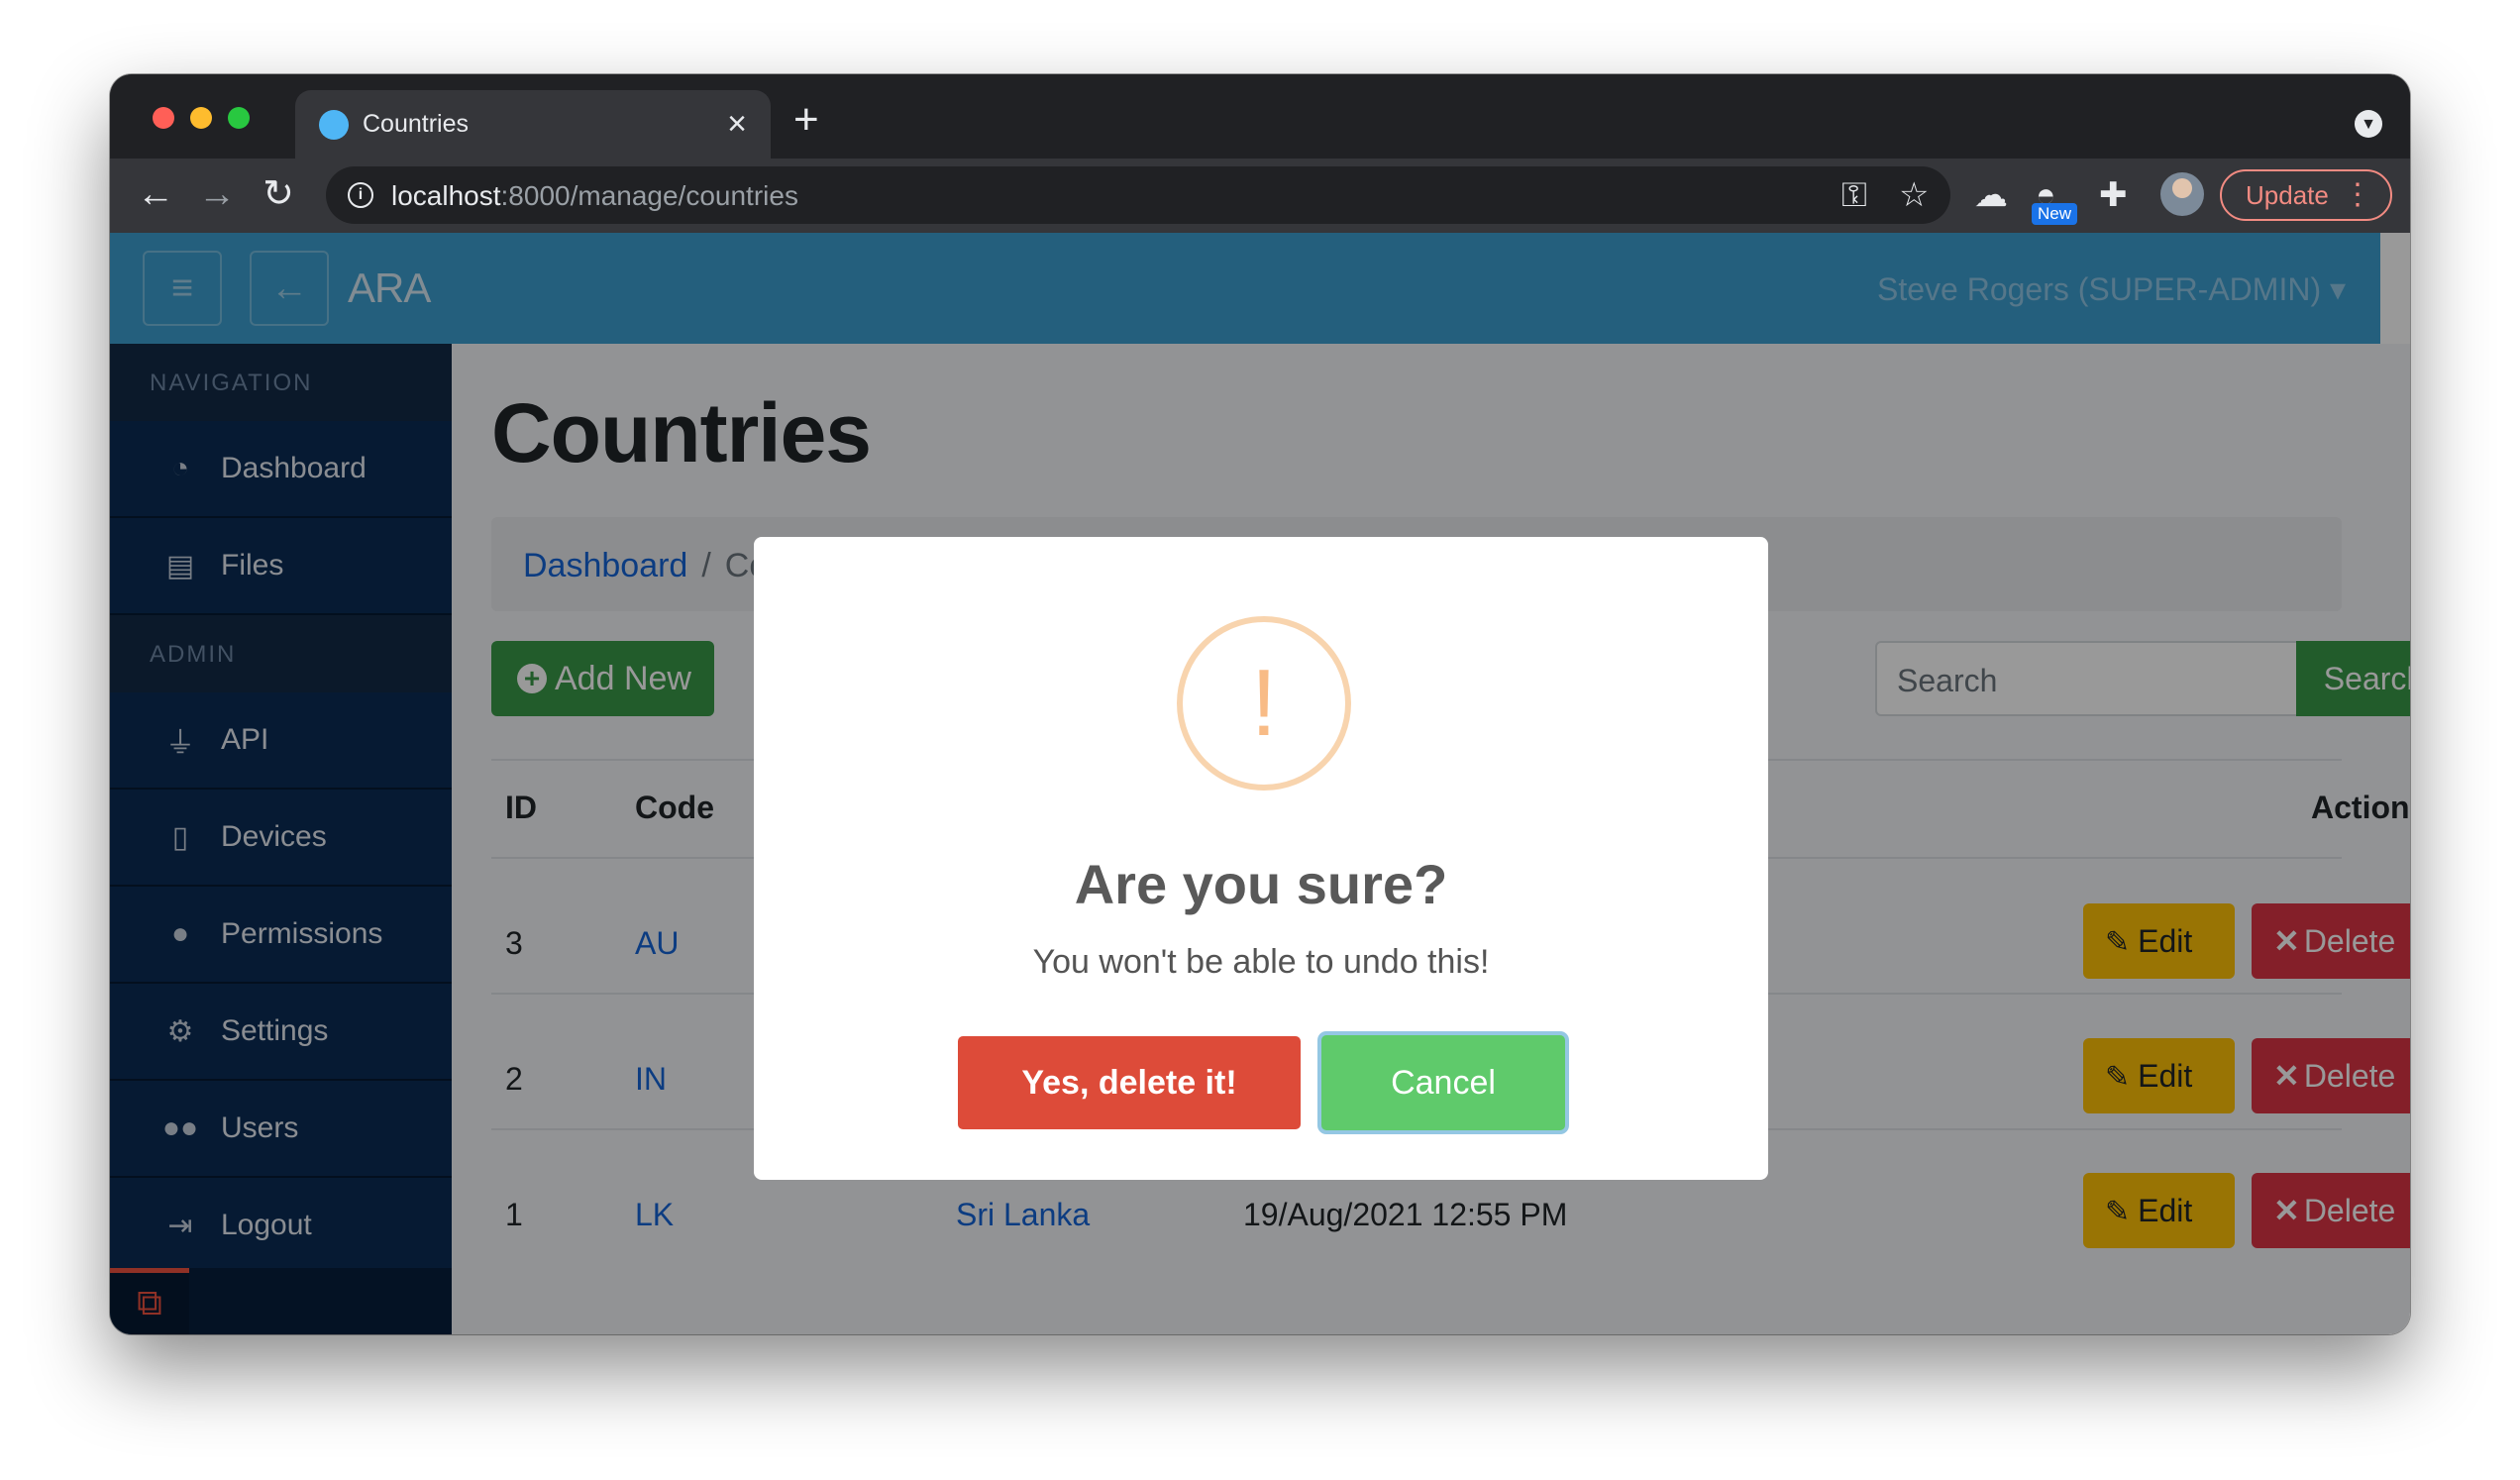 The image size is (2520, 1480). Describe the element at coordinates (217, 194) in the screenshot. I see `forward-arrow-icon: →` at that location.